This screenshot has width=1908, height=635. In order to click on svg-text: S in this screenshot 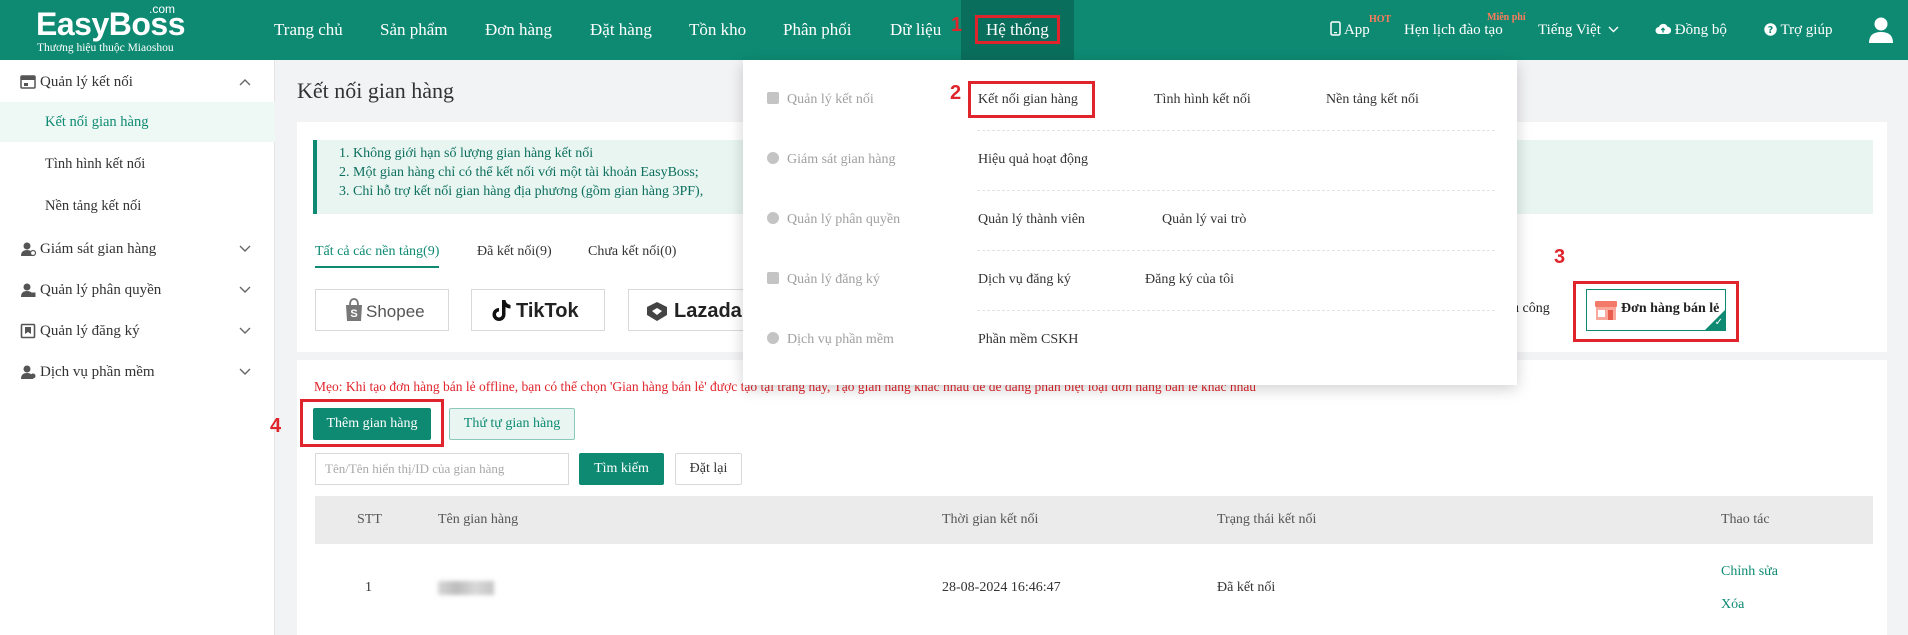, I will do `click(353, 314)`.